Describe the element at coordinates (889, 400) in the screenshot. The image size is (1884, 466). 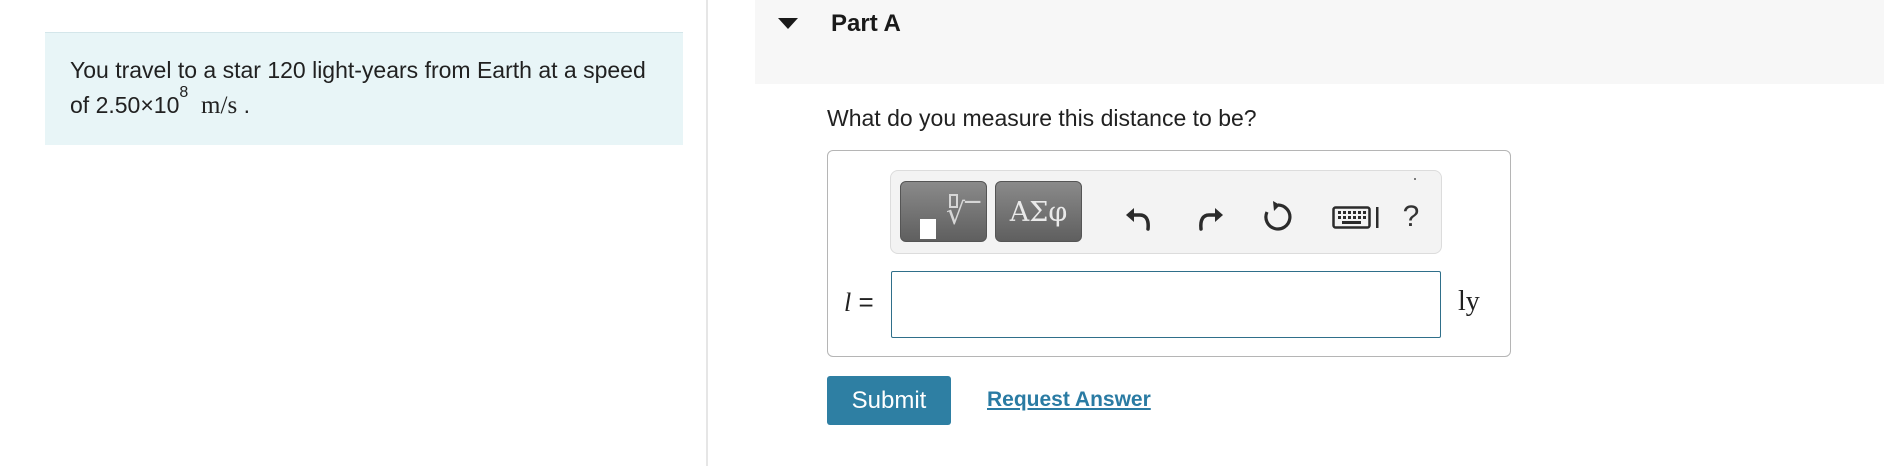
I see `submit-button: Submit` at that location.